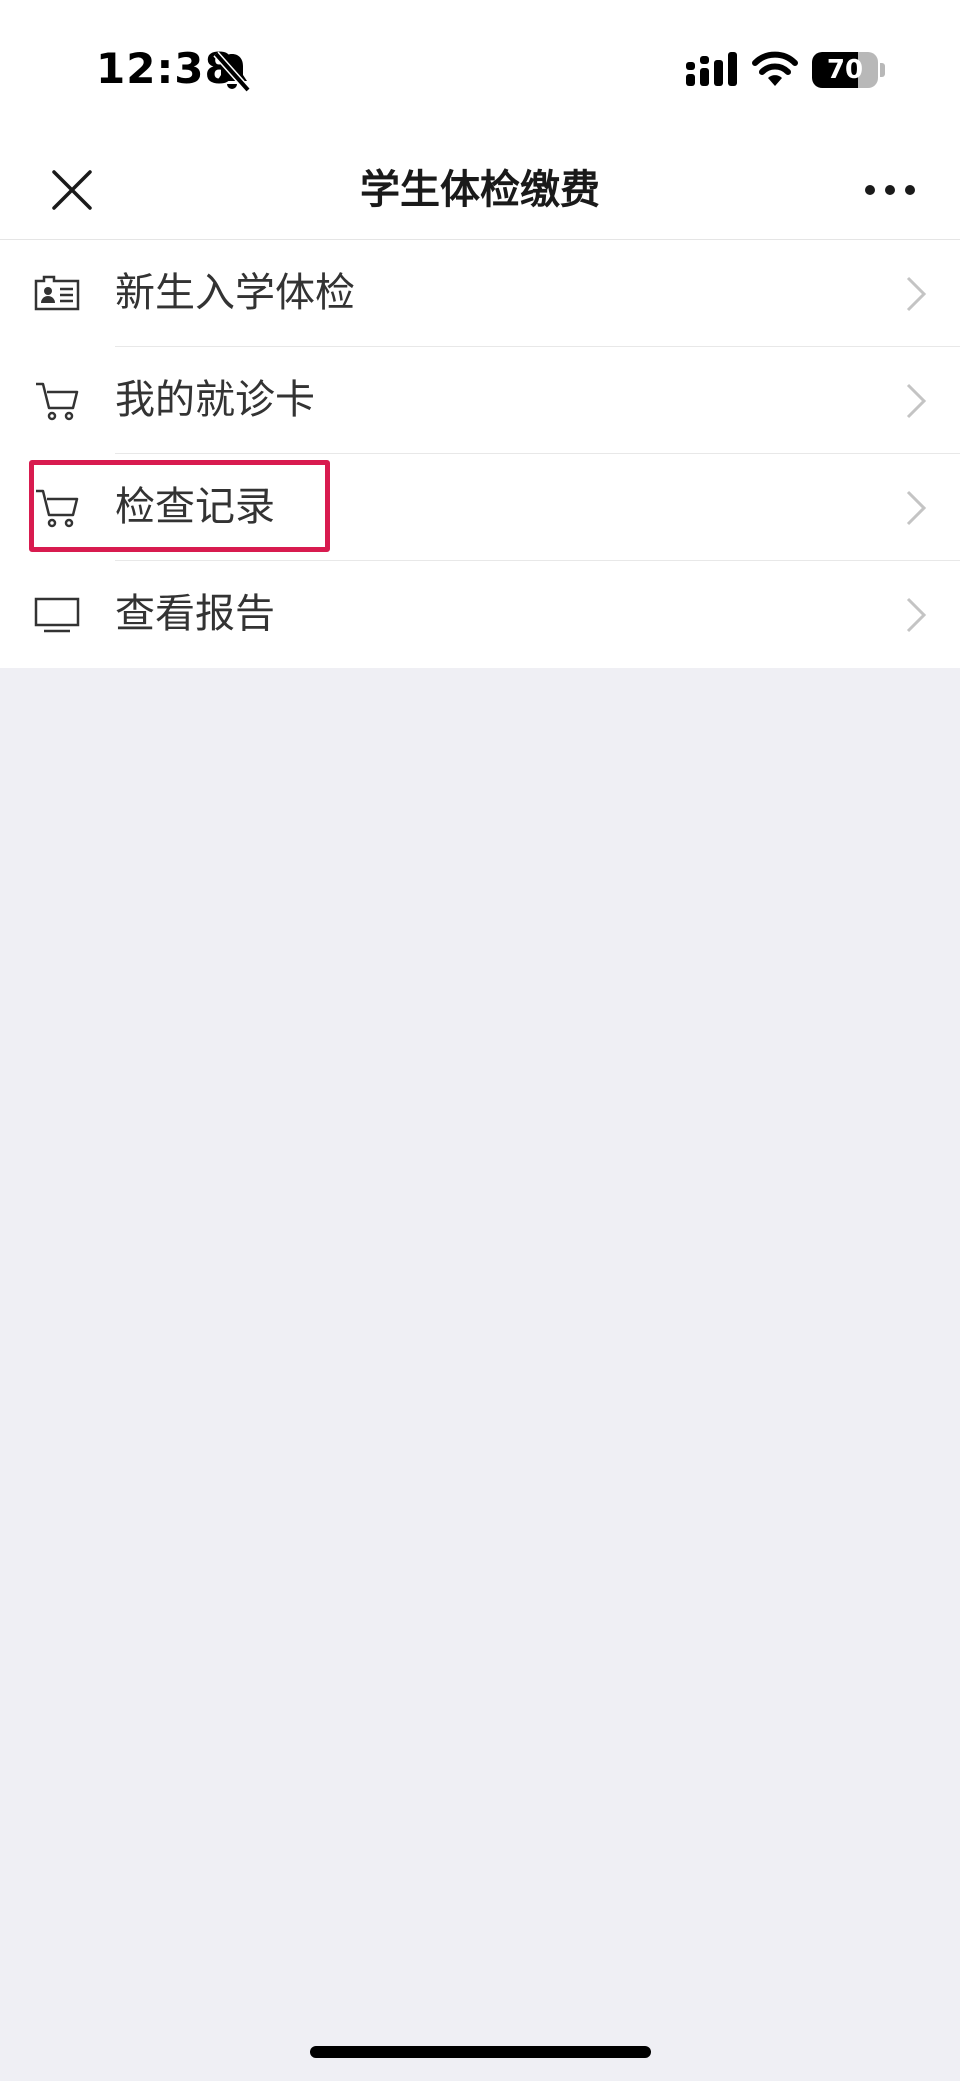 The image size is (960, 2081). What do you see at coordinates (57, 293) in the screenshot?
I see `id-card-icon` at bounding box center [57, 293].